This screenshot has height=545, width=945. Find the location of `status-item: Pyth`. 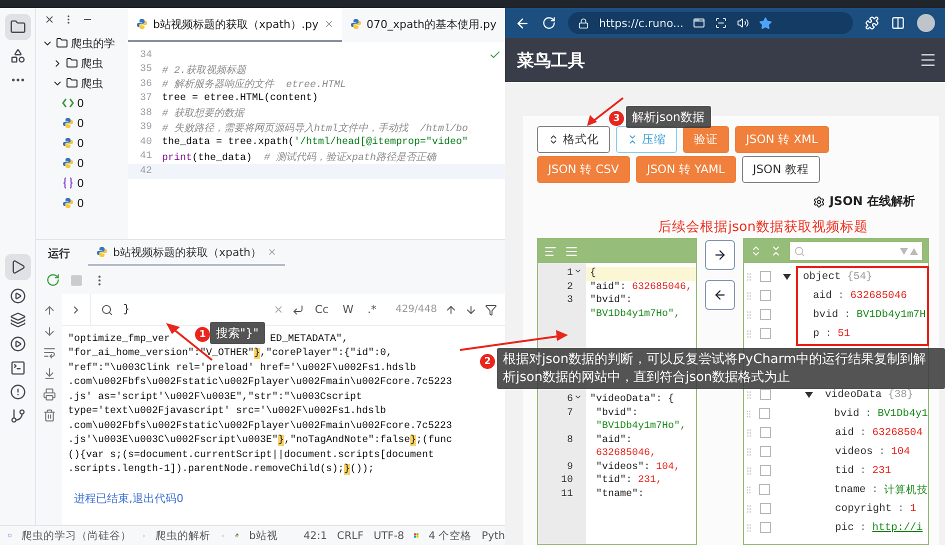

status-item: Pyth is located at coordinates (493, 536).